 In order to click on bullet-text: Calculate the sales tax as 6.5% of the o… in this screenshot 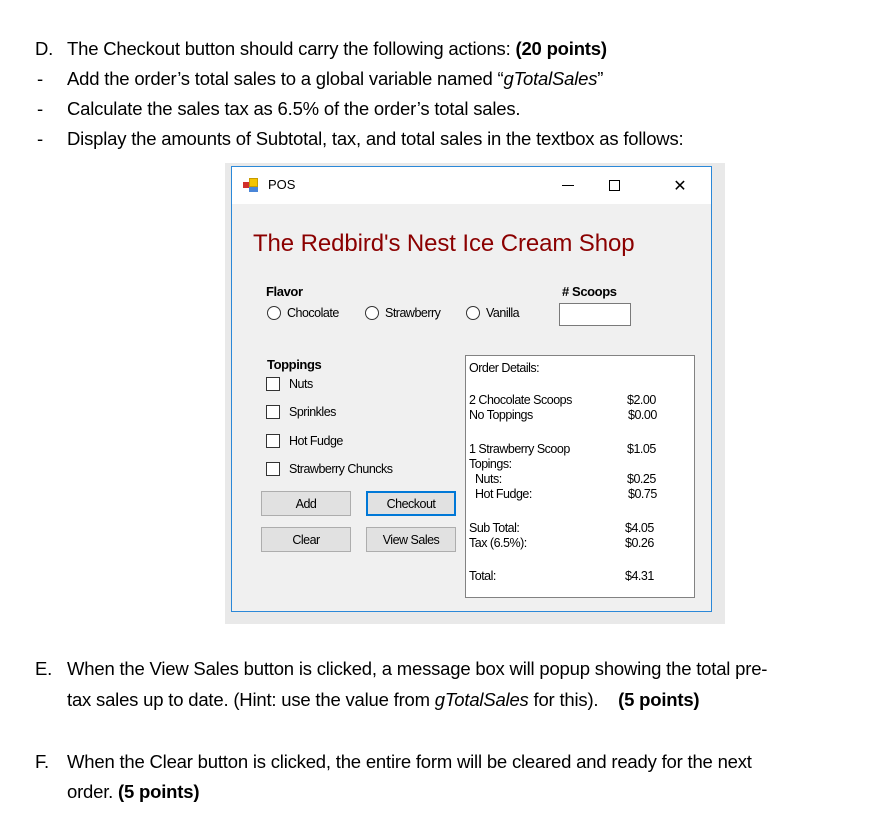, I will do `click(294, 108)`.